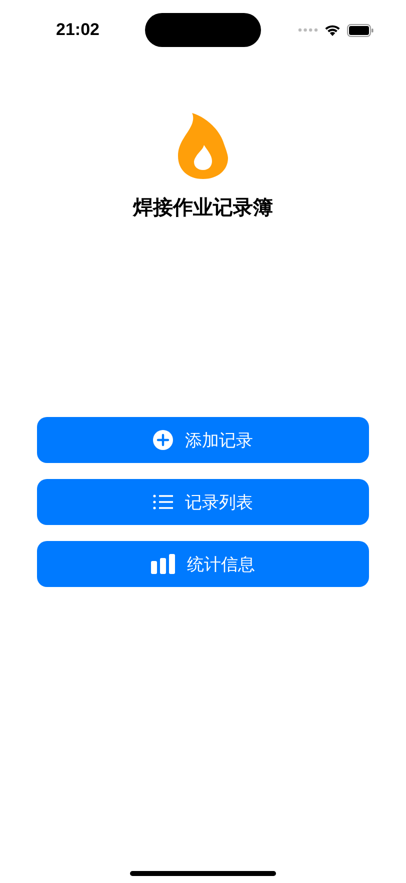  What do you see at coordinates (163, 502) in the screenshot?
I see `list-icon` at bounding box center [163, 502].